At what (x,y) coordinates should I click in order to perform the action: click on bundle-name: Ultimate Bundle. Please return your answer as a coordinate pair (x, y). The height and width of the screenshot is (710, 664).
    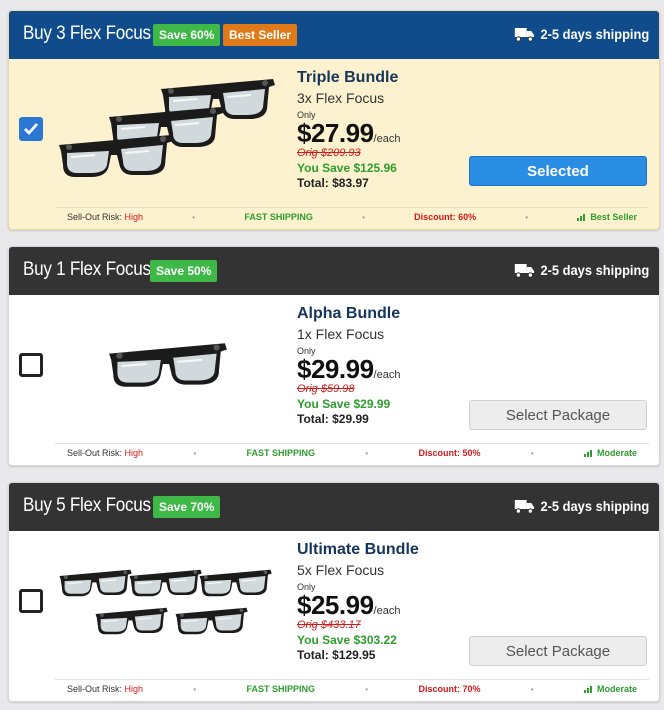
    Looking at the image, I should click on (358, 549).